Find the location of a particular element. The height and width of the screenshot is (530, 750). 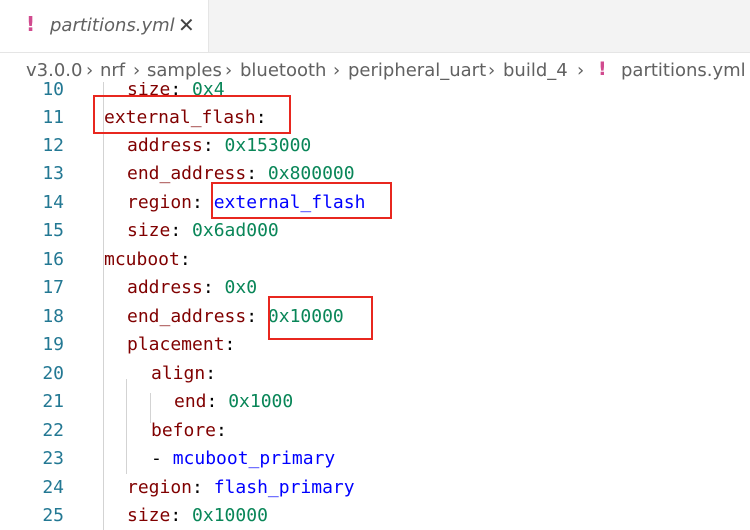

yaml-key: end is located at coordinates (190, 401).